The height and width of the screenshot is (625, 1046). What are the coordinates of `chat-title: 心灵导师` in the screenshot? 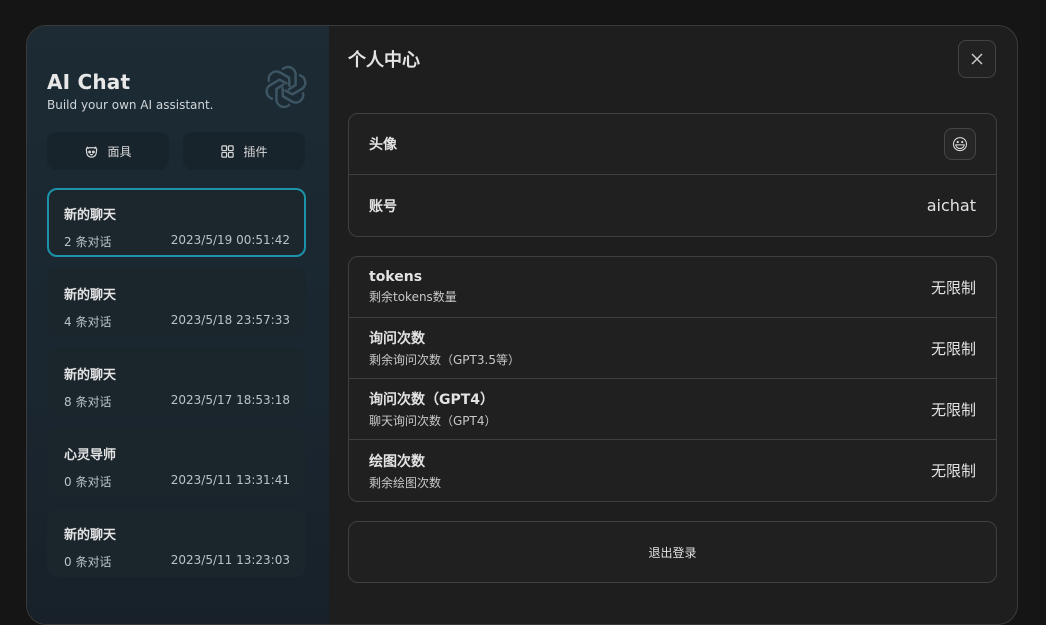 It's located at (90, 455).